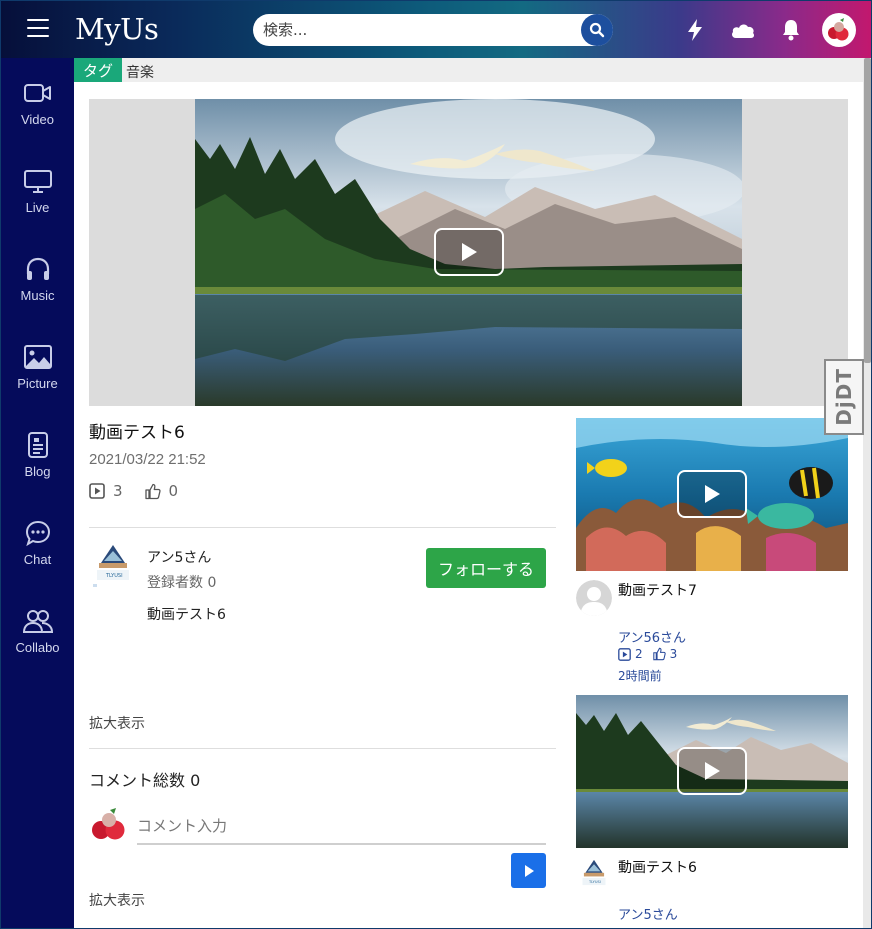  I want to click on tag-badge: タグ, so click(98, 70).